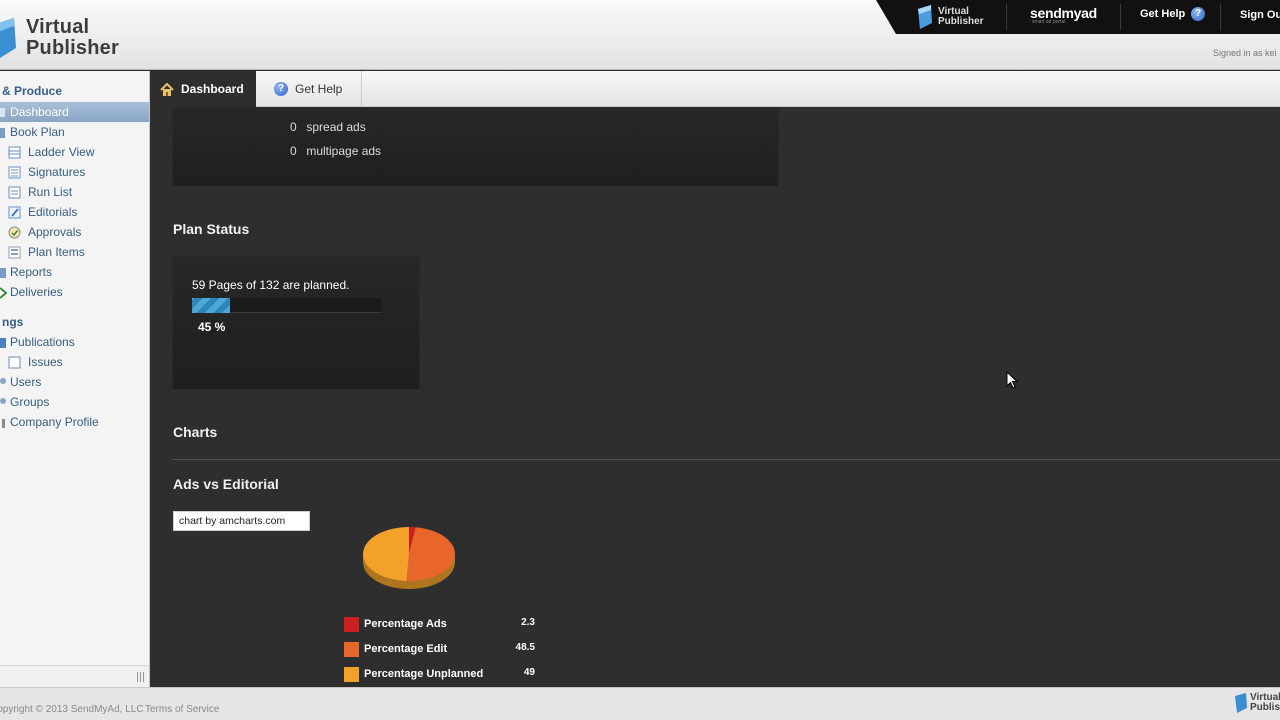 This screenshot has width=1280, height=720. I want to click on sidebar-item-deliveries: Deliveries, so click(74, 292).